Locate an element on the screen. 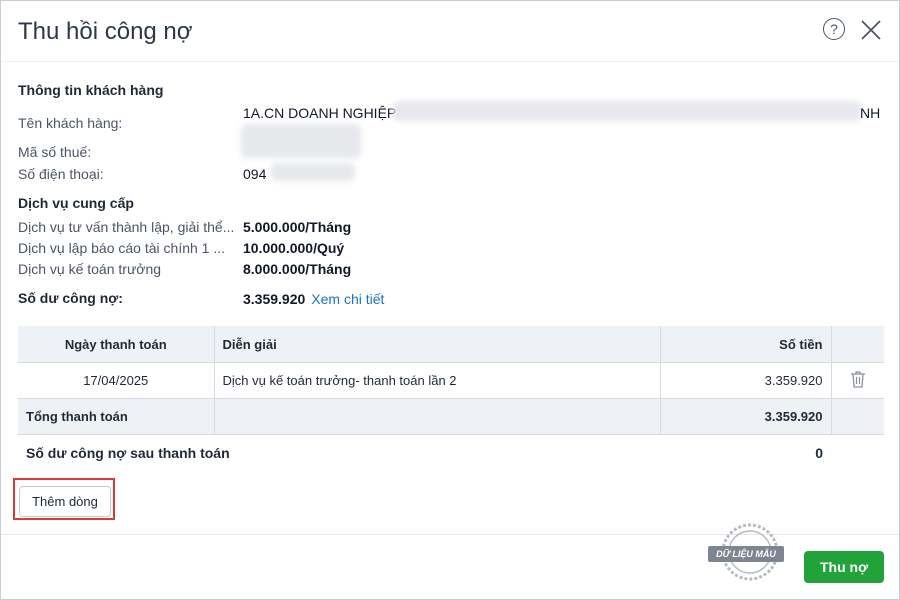  service-price: 10.000.000/Quý is located at coordinates (294, 248).